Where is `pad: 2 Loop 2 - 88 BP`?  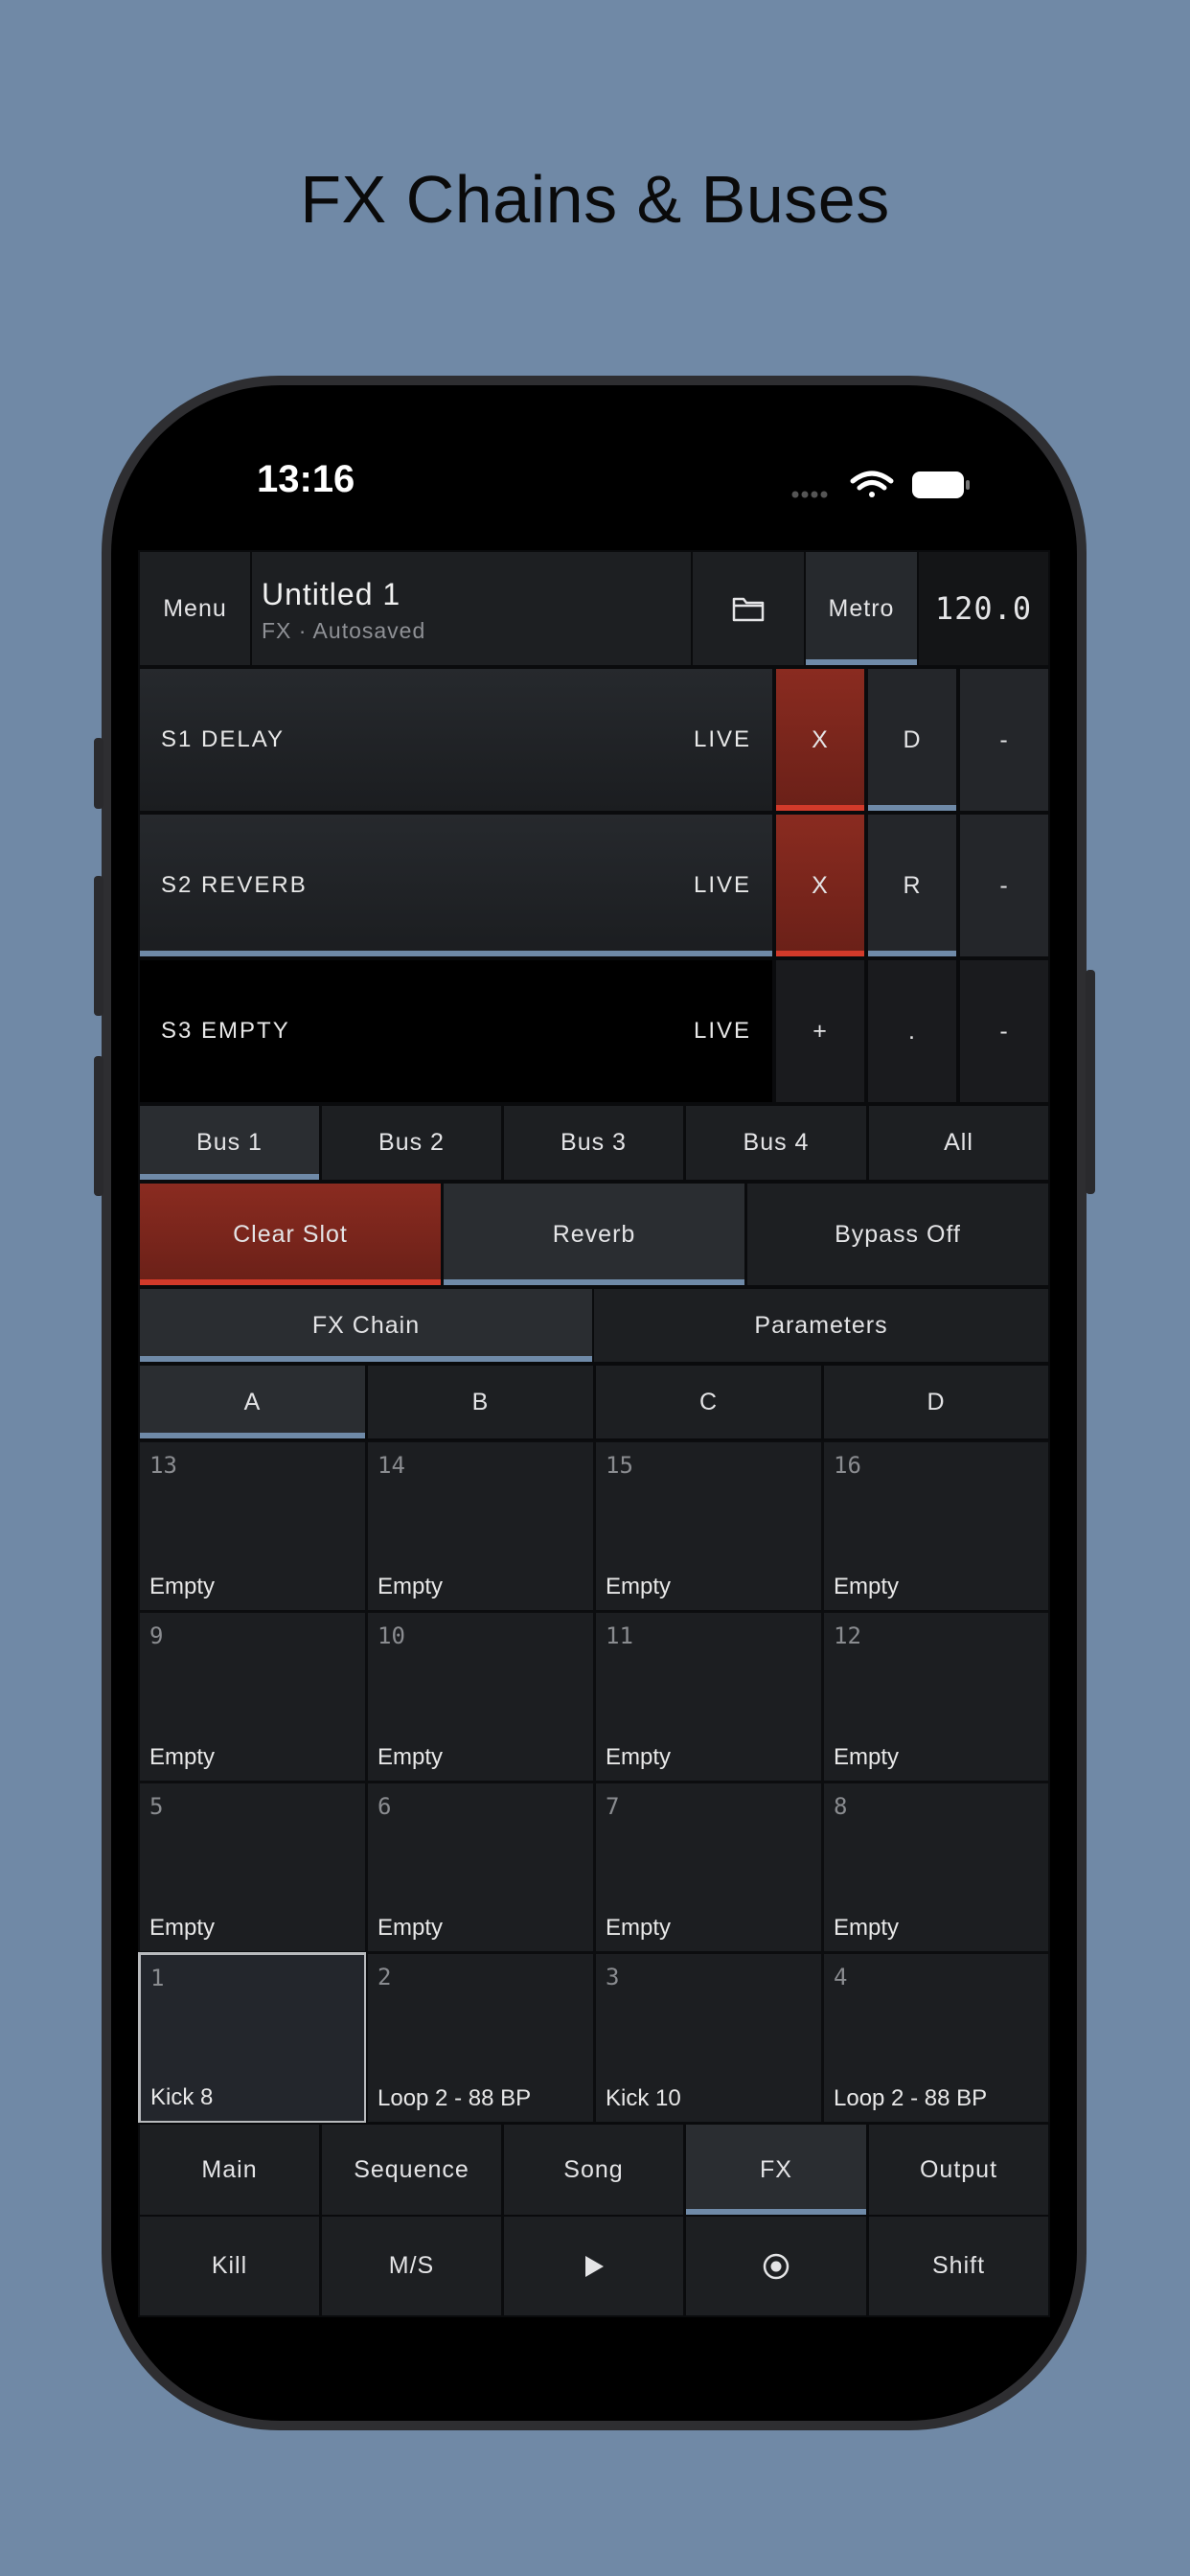
pad: 2 Loop 2 - 88 BP is located at coordinates (481, 2038).